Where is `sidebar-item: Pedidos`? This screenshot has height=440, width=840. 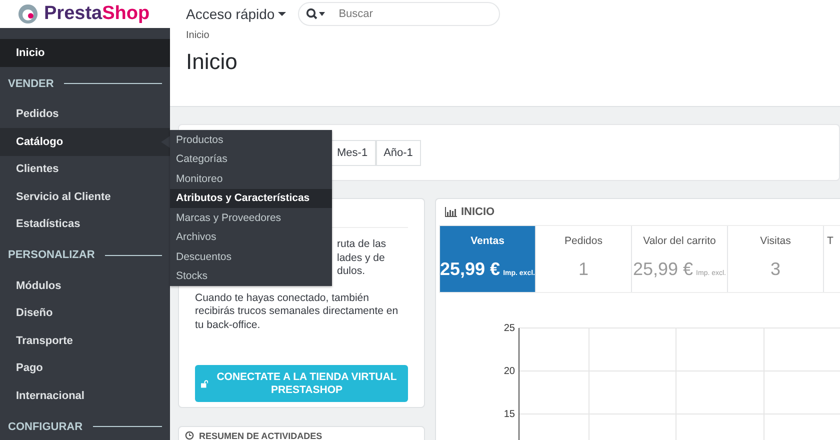 sidebar-item: Pedidos is located at coordinates (85, 114).